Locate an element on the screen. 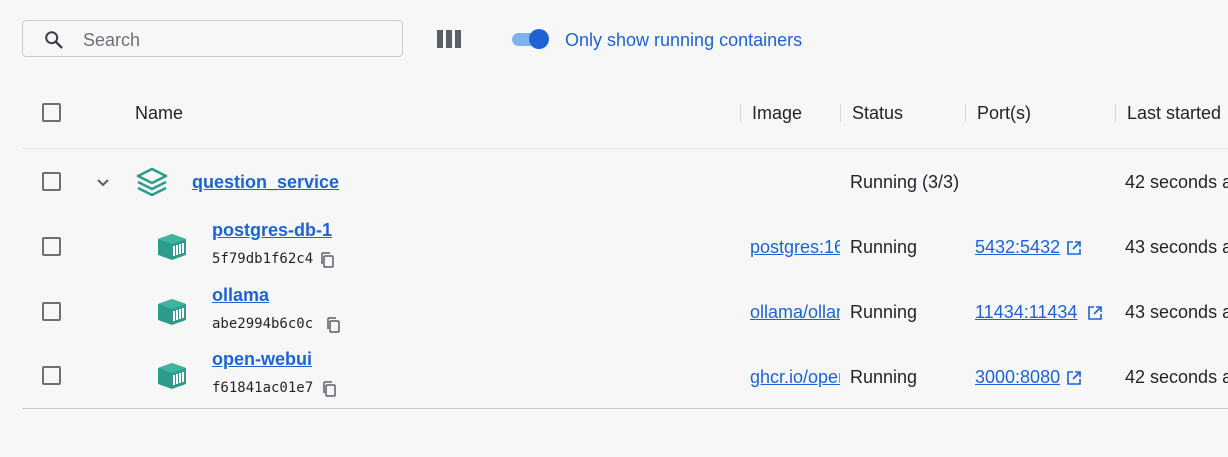  group-checkbox is located at coordinates (51, 181).